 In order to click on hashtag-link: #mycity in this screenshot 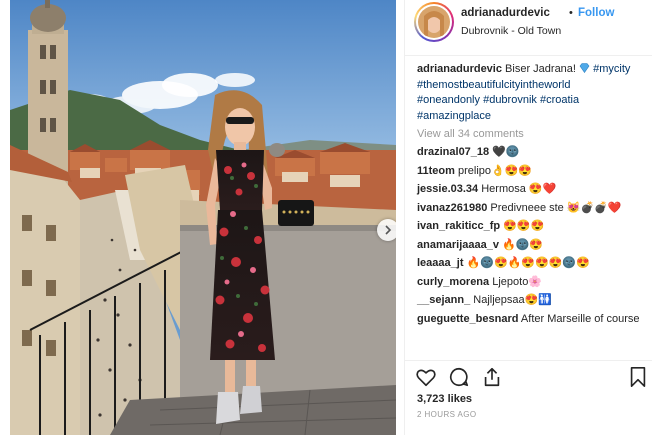, I will do `click(611, 69)`.